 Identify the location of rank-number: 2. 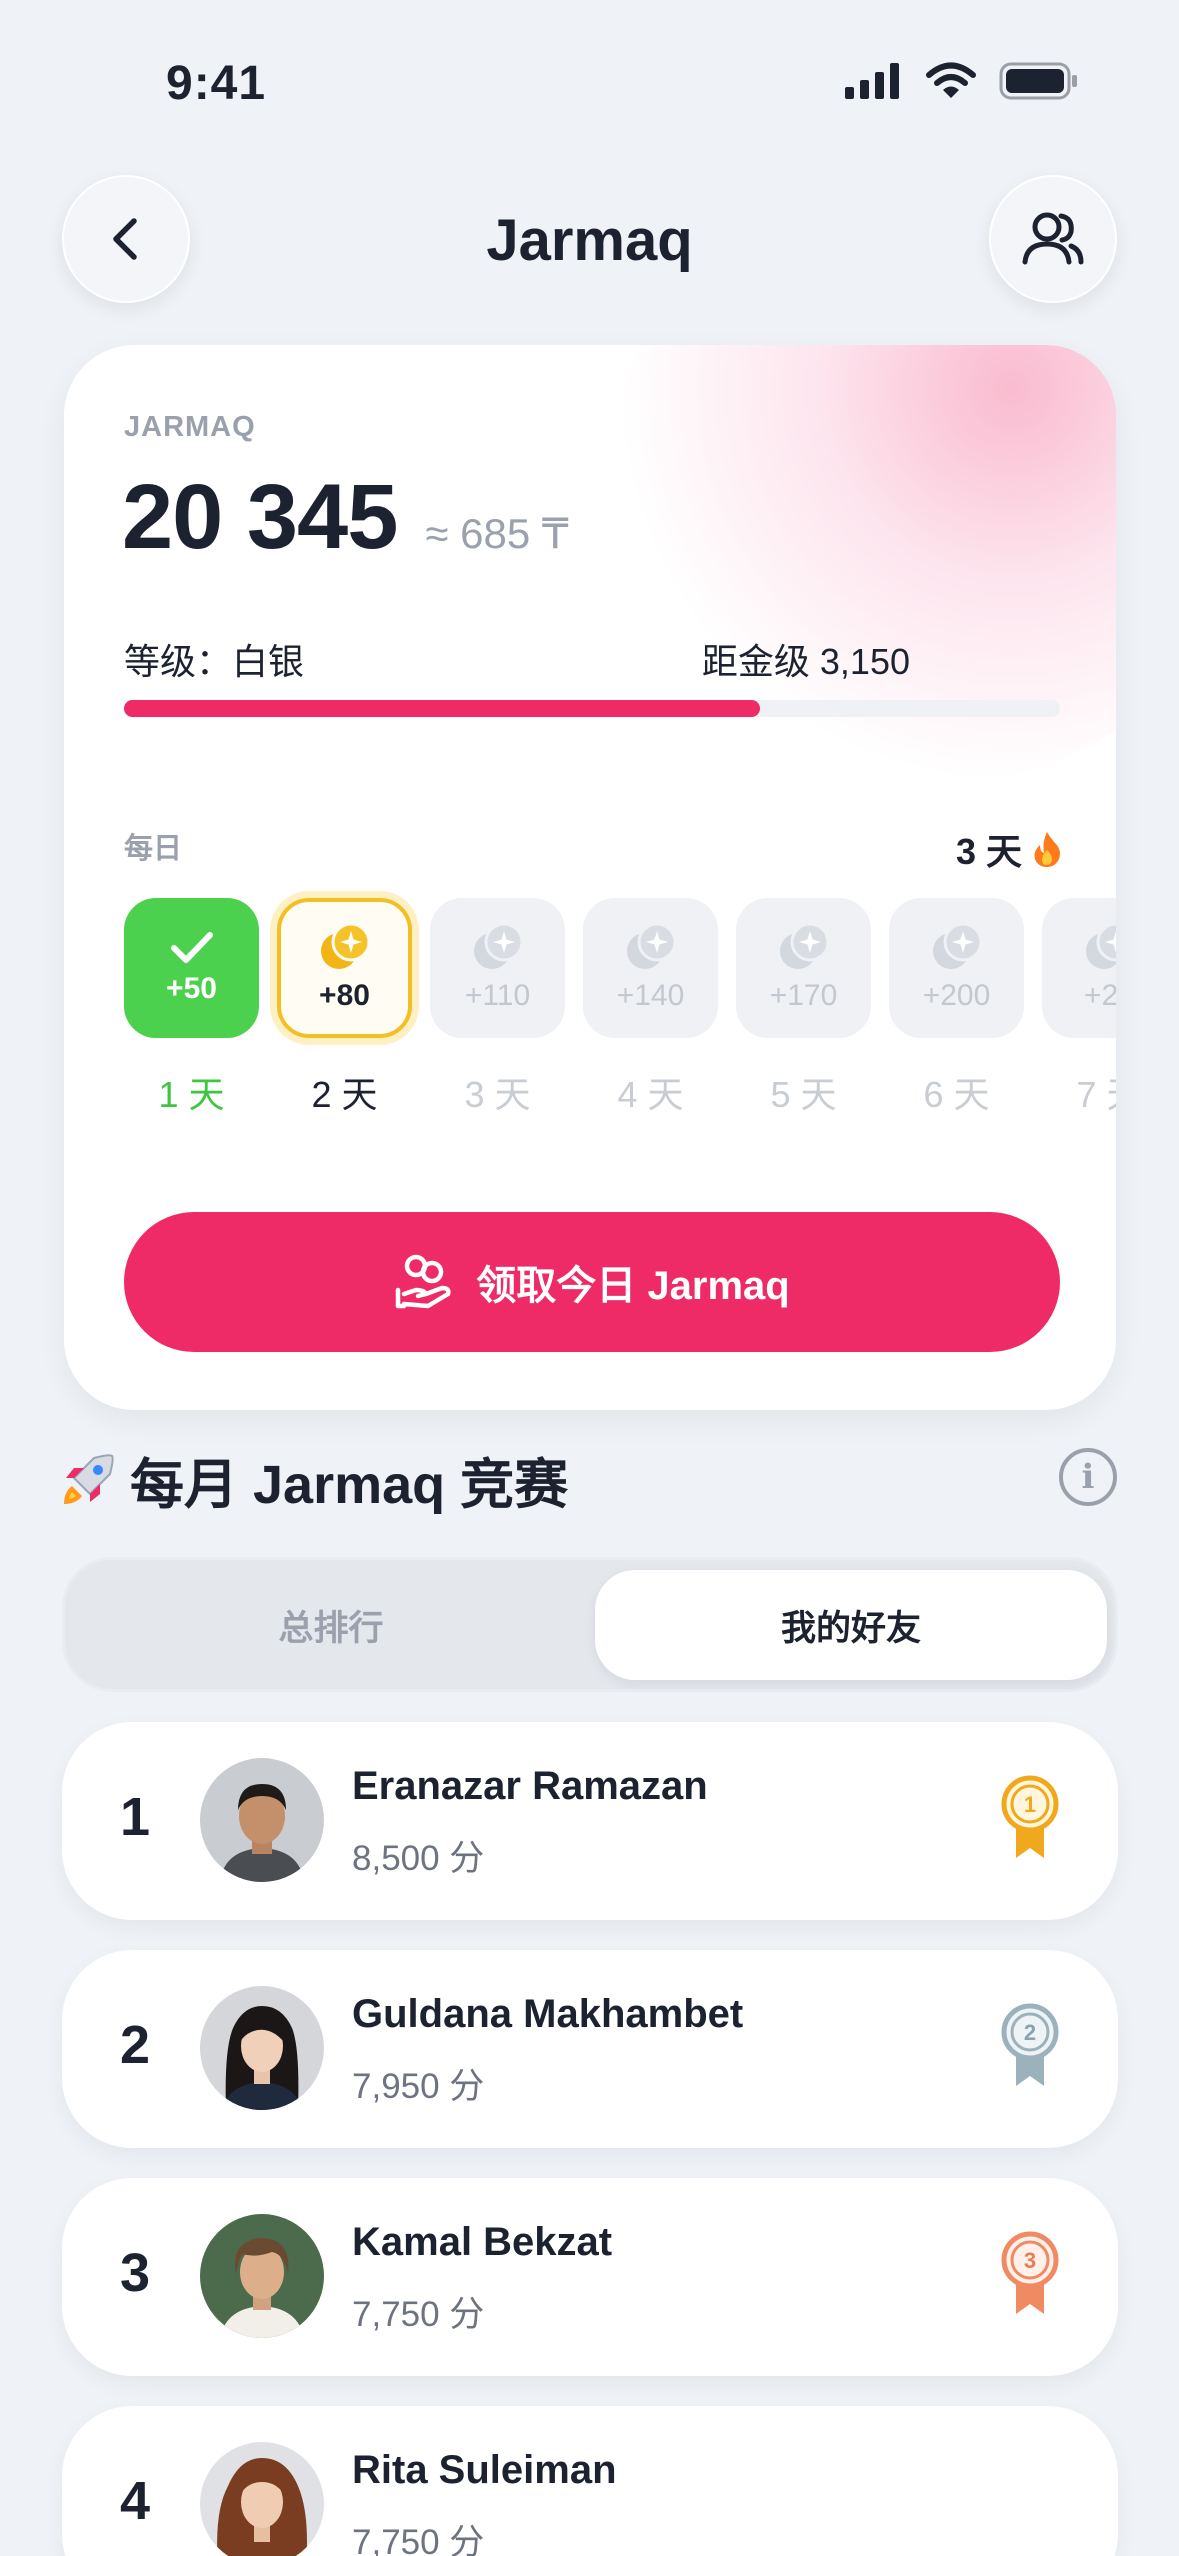
(135, 2045).